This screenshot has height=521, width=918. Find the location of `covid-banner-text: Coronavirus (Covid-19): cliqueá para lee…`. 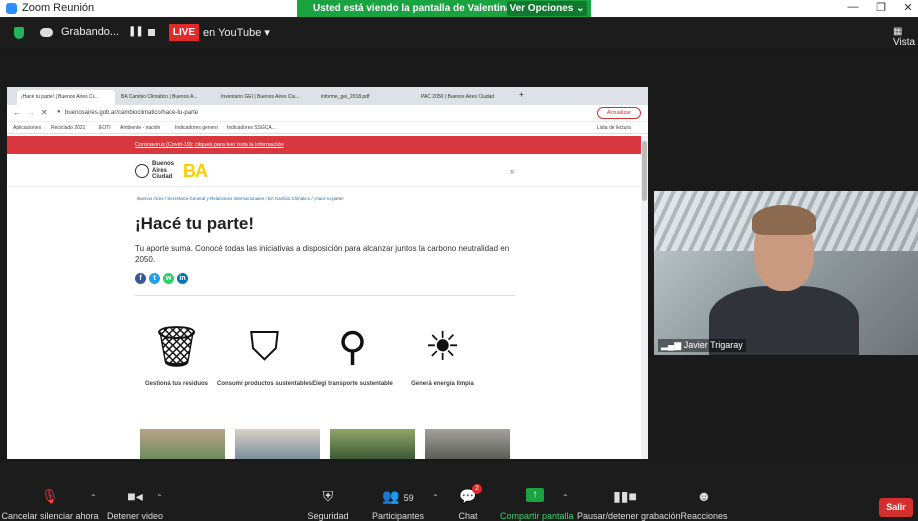

covid-banner-text: Coronavirus (Covid-19): cliqueá para lee… is located at coordinates (209, 145).